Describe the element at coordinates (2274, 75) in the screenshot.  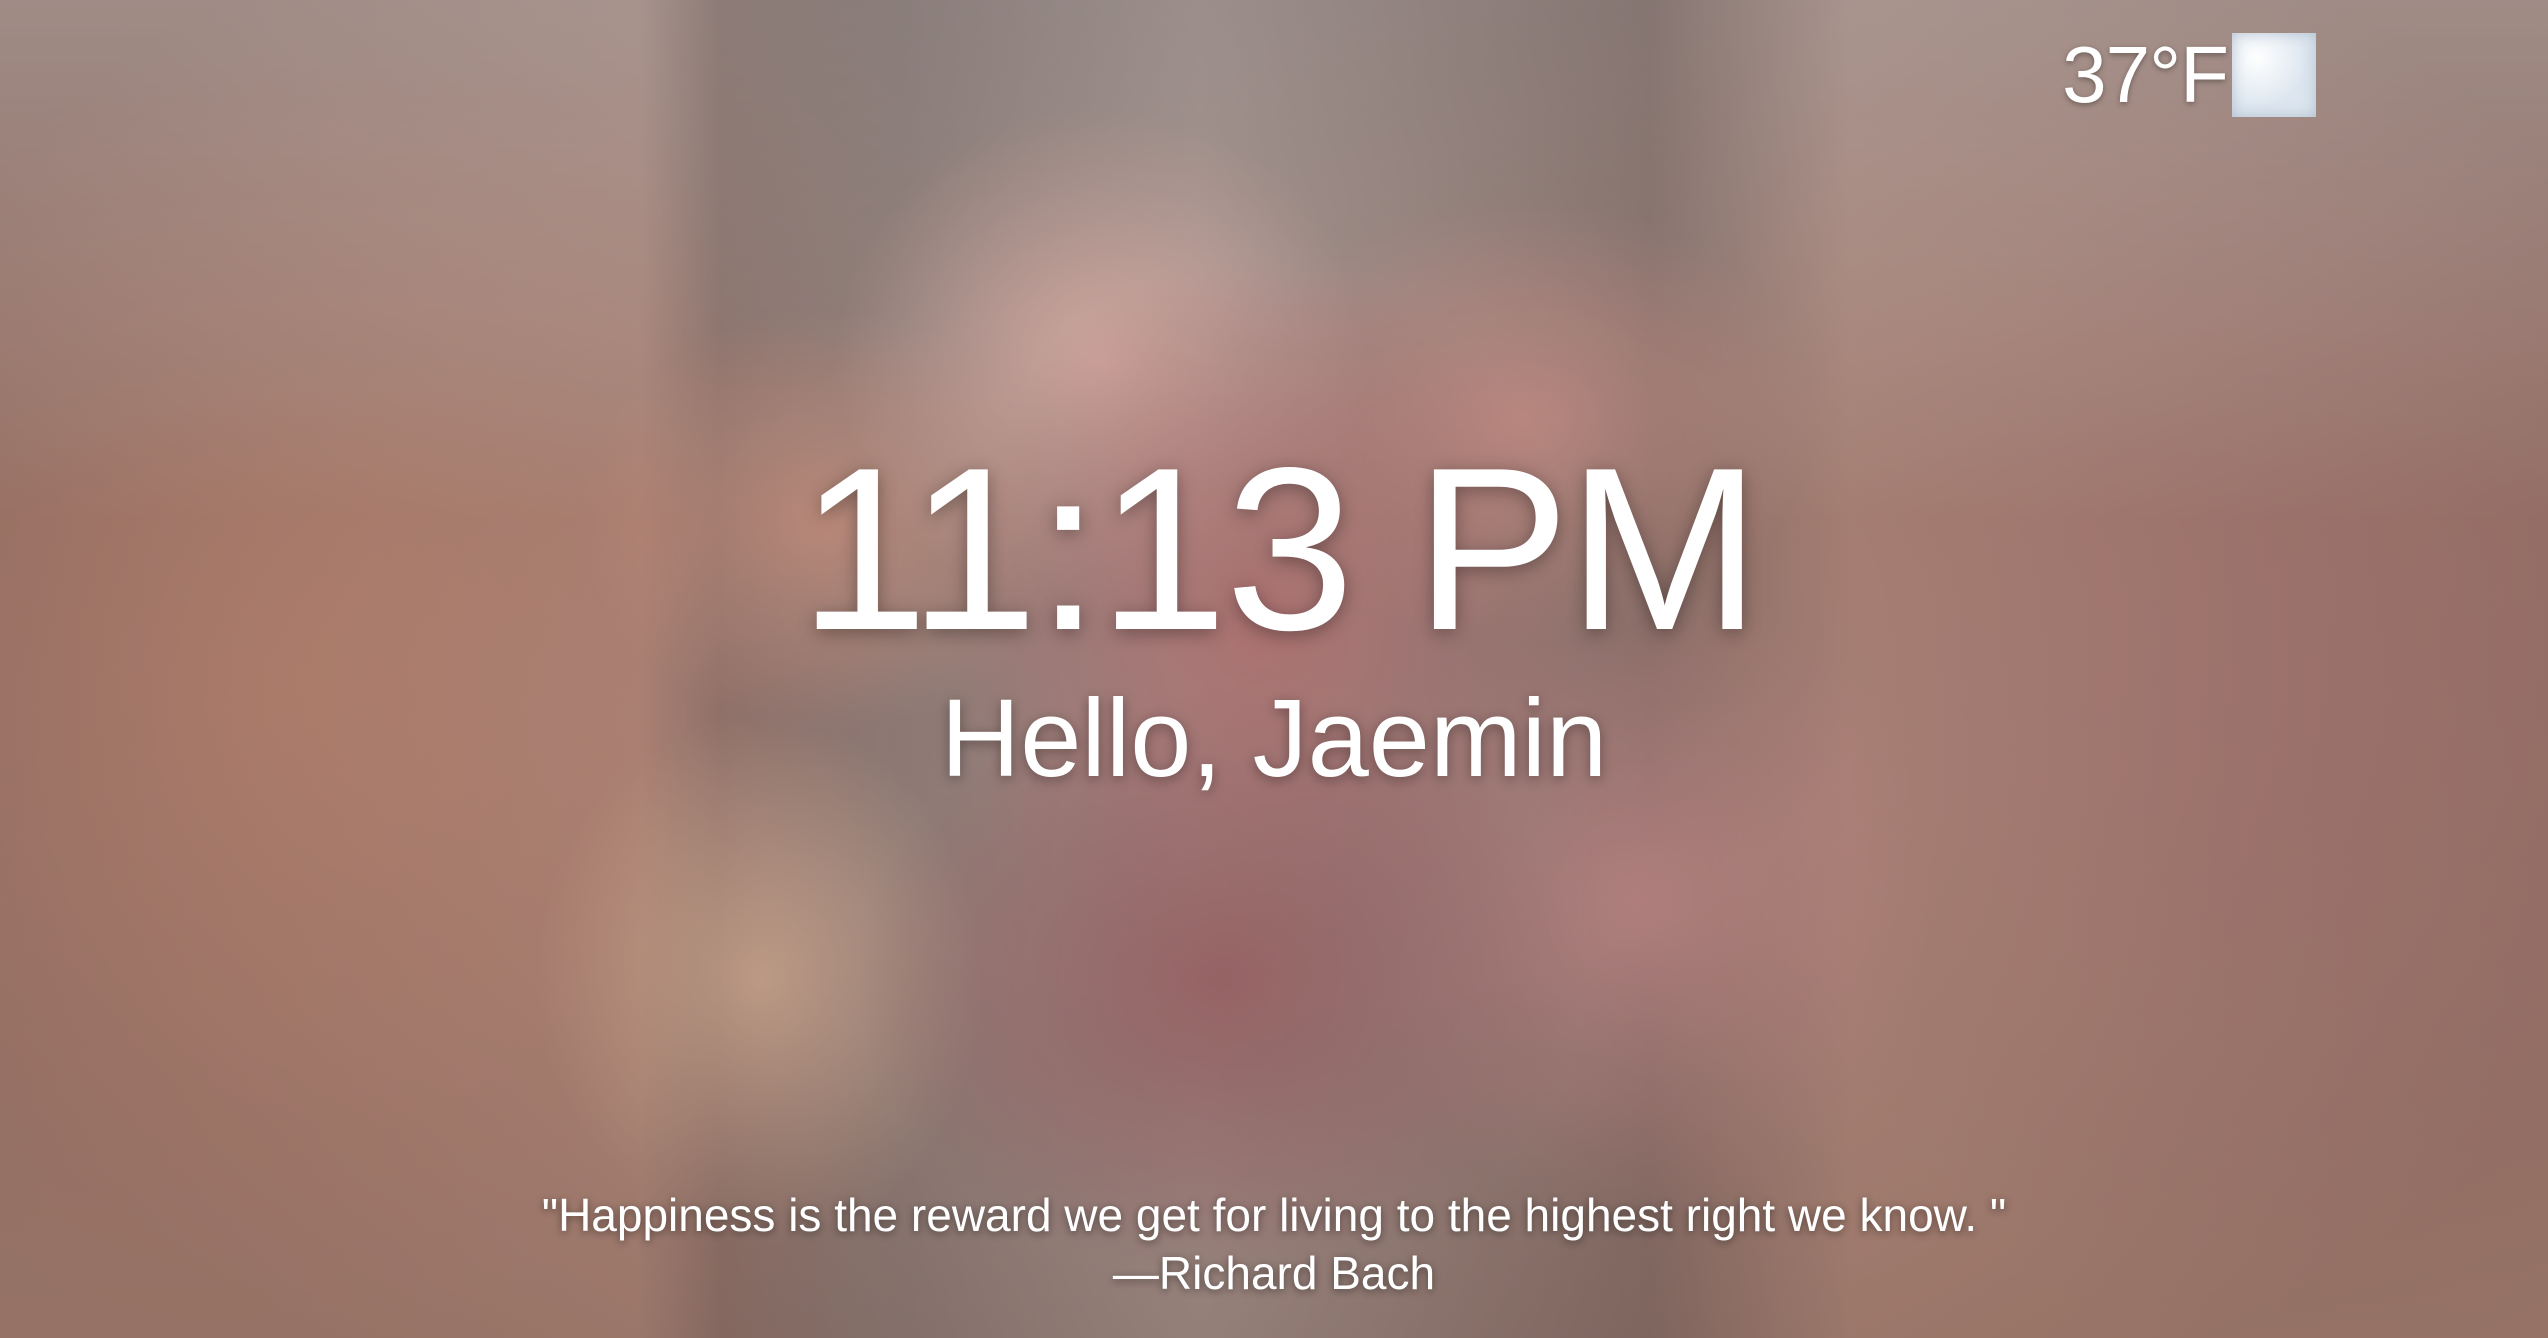
I see `cloudy-weather-icon` at that location.